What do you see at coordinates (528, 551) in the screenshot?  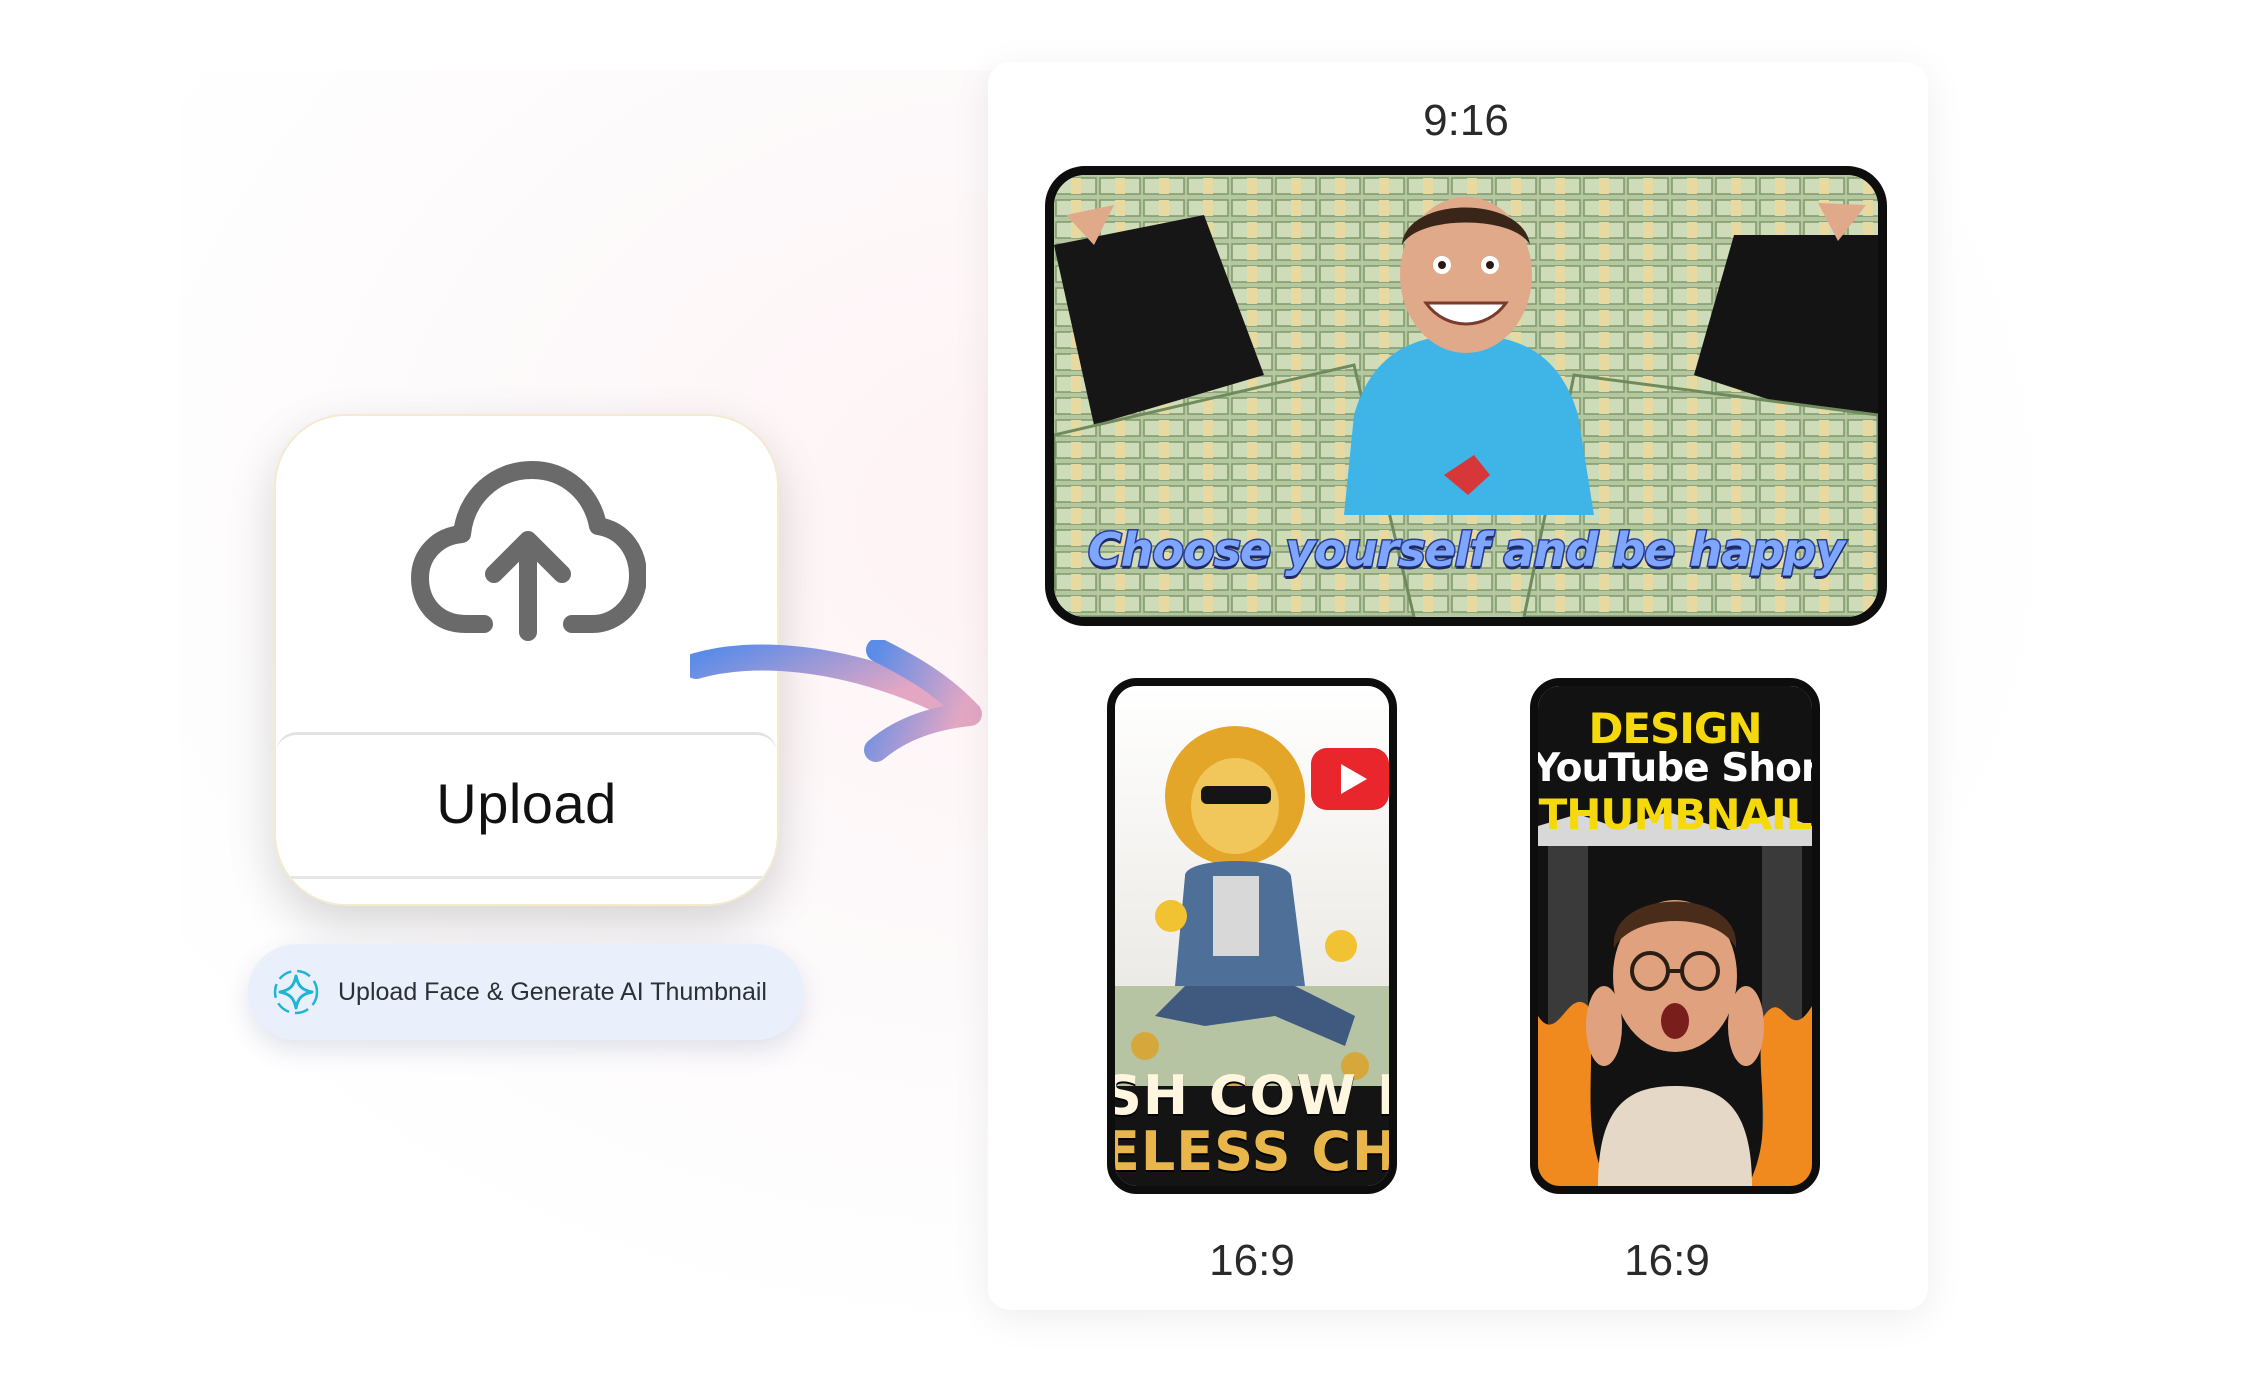 I see `cloud-upload-icon` at bounding box center [528, 551].